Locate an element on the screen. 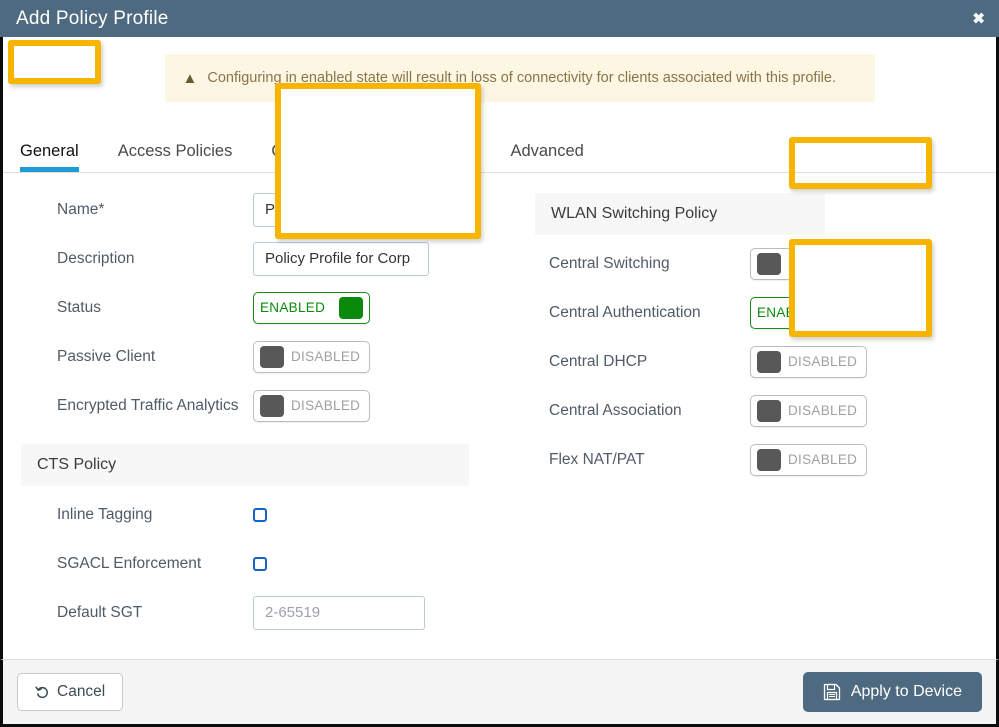 This screenshot has height=727, width=999. central-switching-toggle: DISABLED is located at coordinates (808, 263).